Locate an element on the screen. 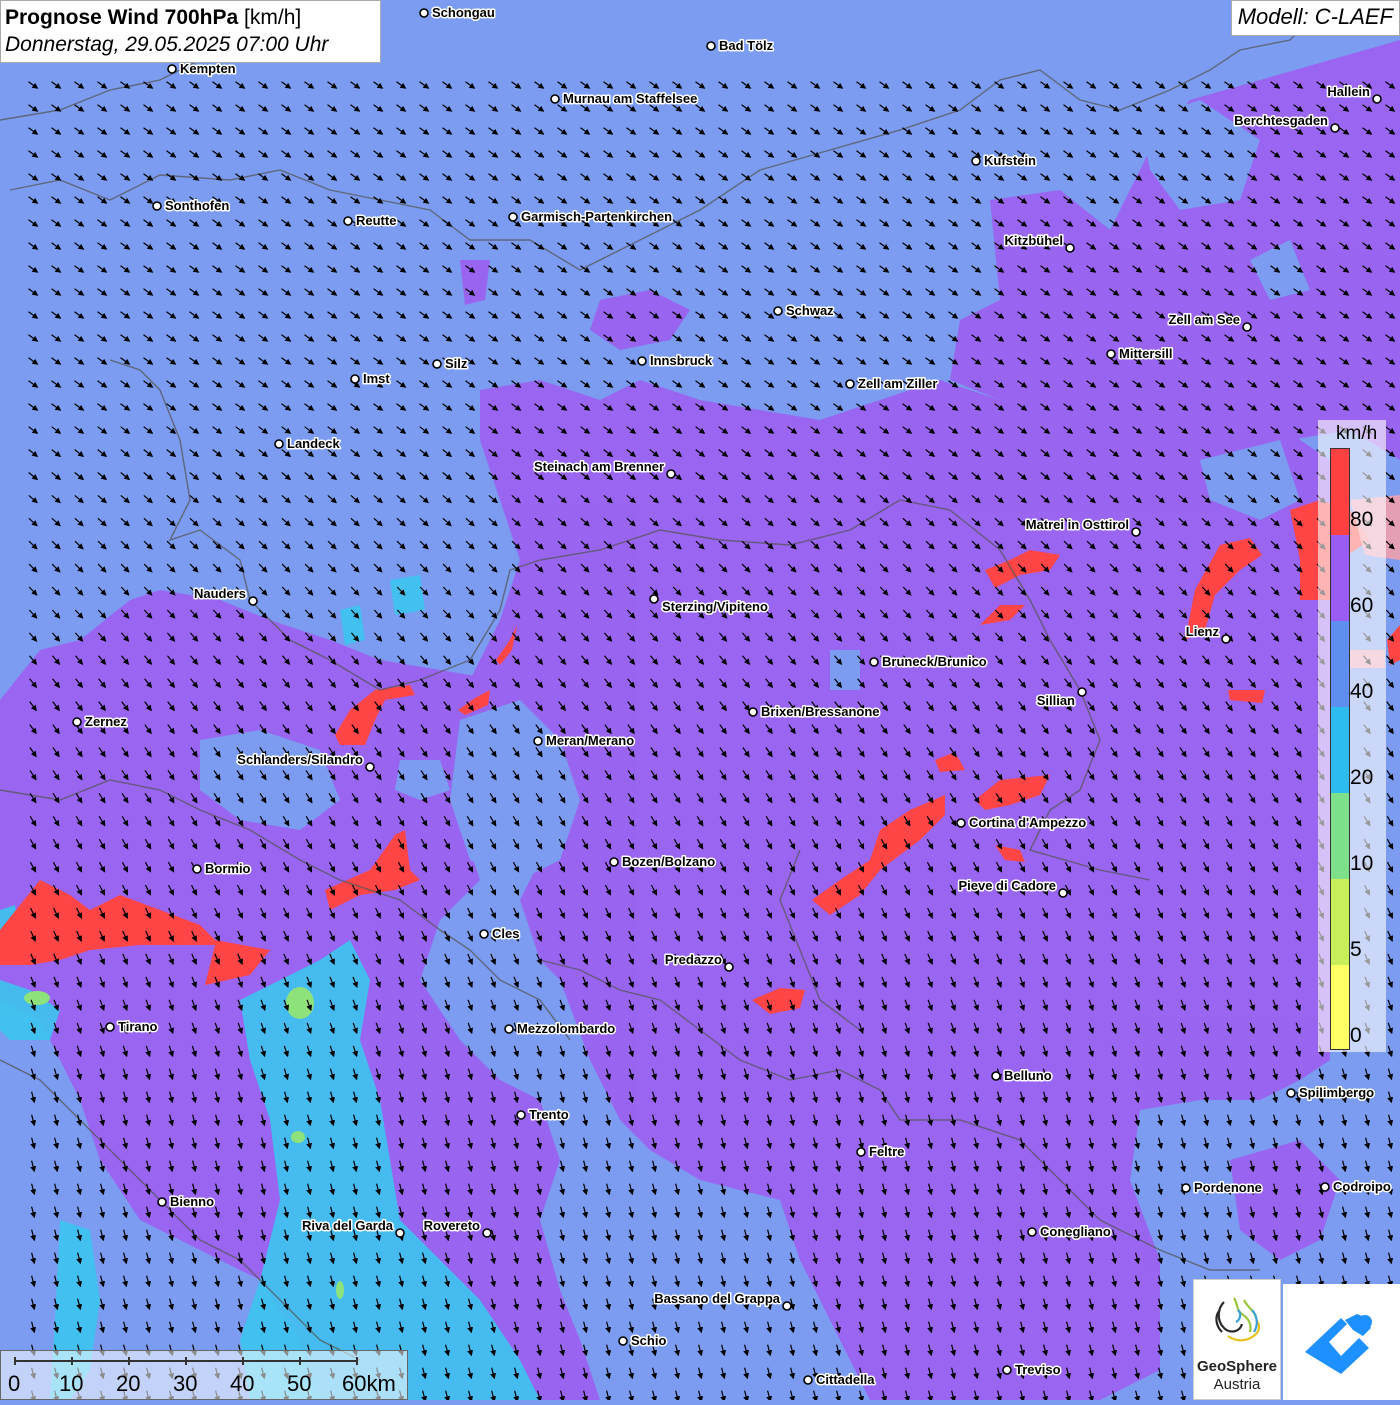 The image size is (1400, 1405). city-label: Predazzo is located at coordinates (693, 959).